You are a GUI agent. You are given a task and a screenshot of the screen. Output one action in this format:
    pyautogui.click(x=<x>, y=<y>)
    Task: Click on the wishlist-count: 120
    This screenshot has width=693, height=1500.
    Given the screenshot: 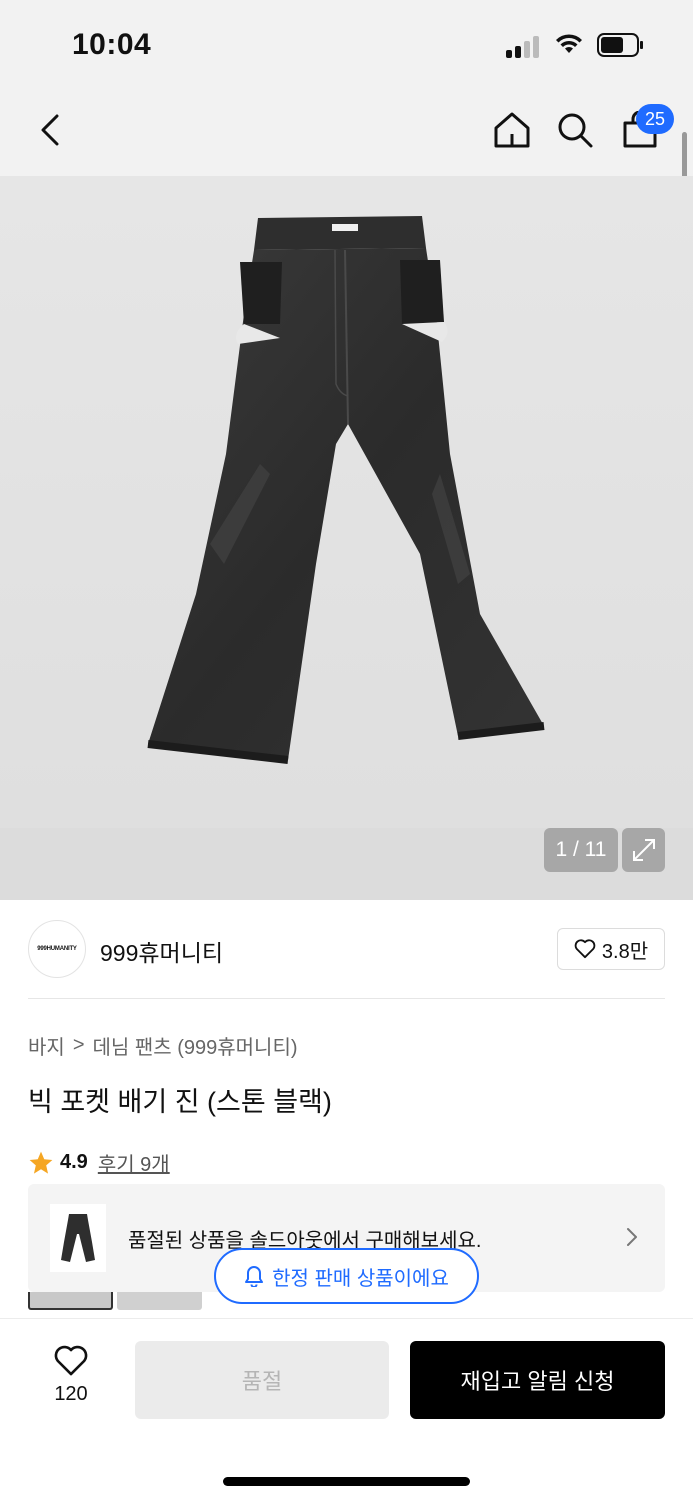 What is the action you would take?
    pyautogui.click(x=71, y=1394)
    